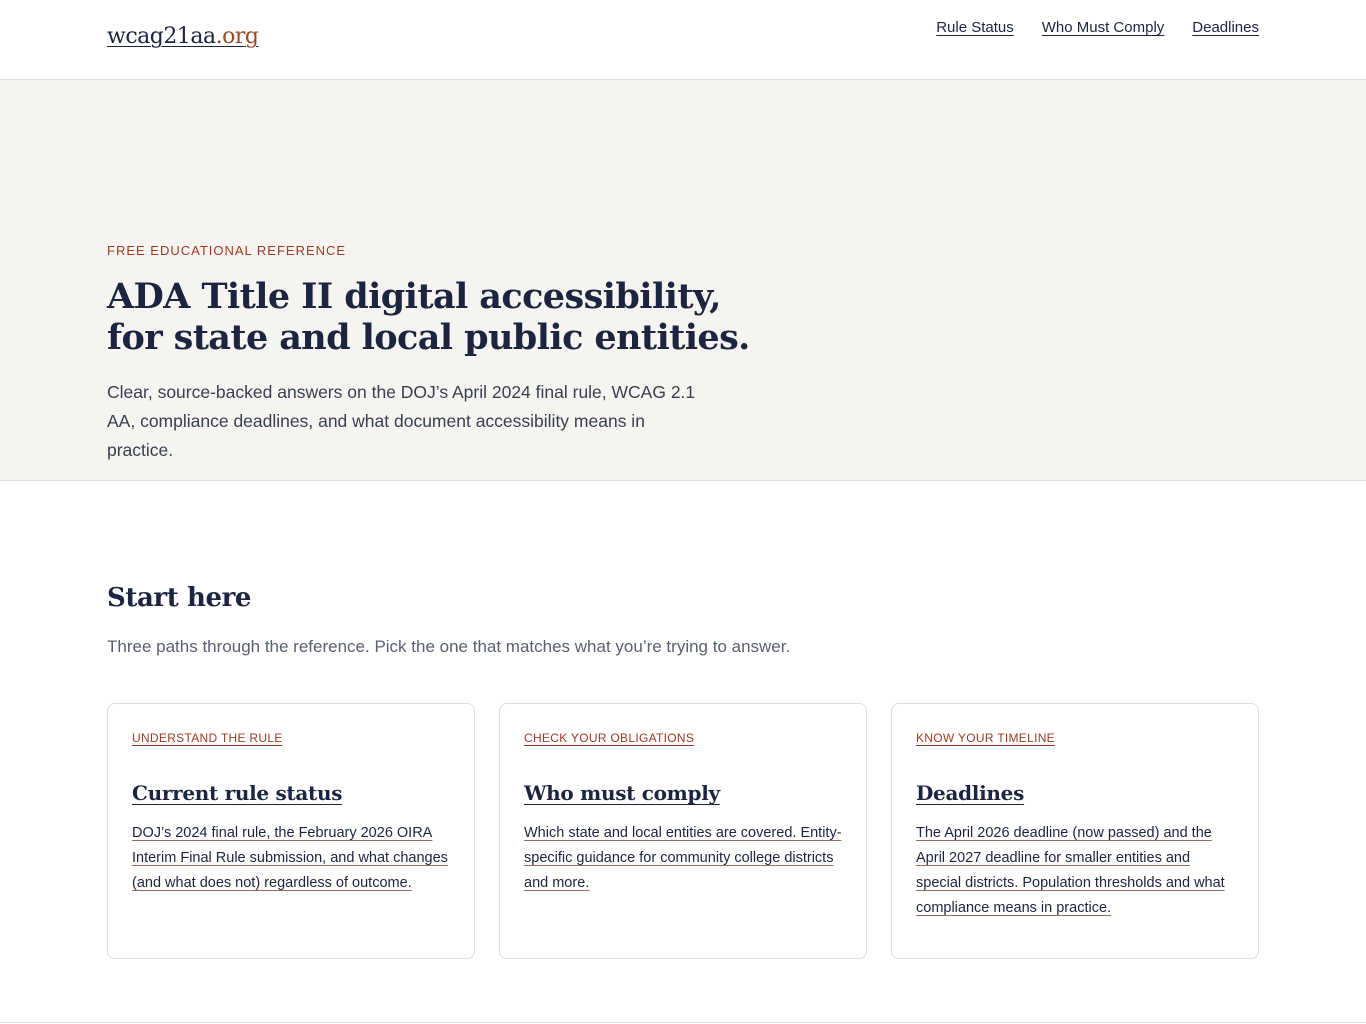 This screenshot has height=1024, width=1366. Describe the element at coordinates (622, 793) in the screenshot. I see `card-title: Who must comply` at that location.